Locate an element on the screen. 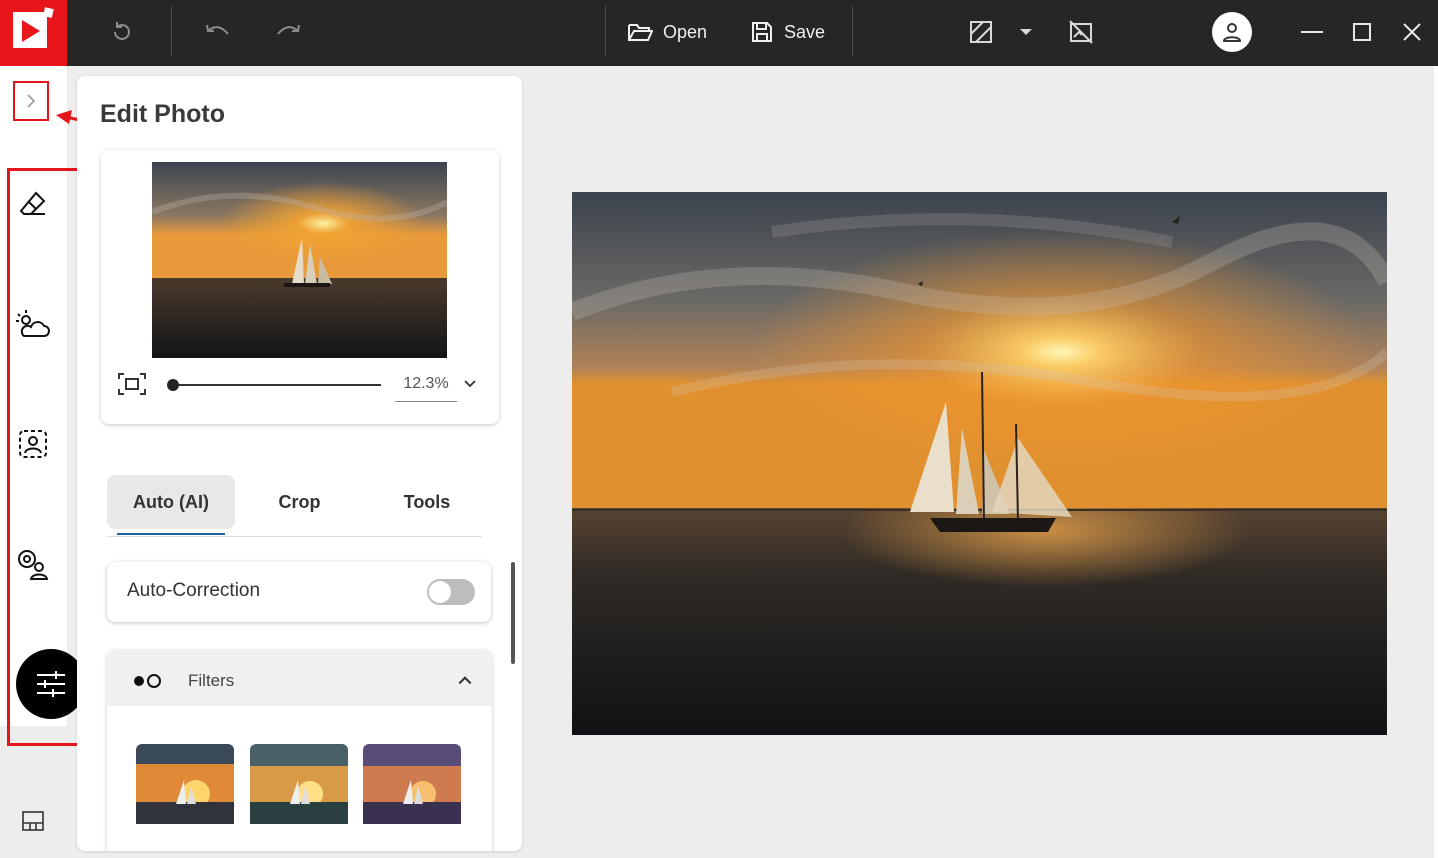 The image size is (1438, 858). preview-card: 12.3% is located at coordinates (300, 287).